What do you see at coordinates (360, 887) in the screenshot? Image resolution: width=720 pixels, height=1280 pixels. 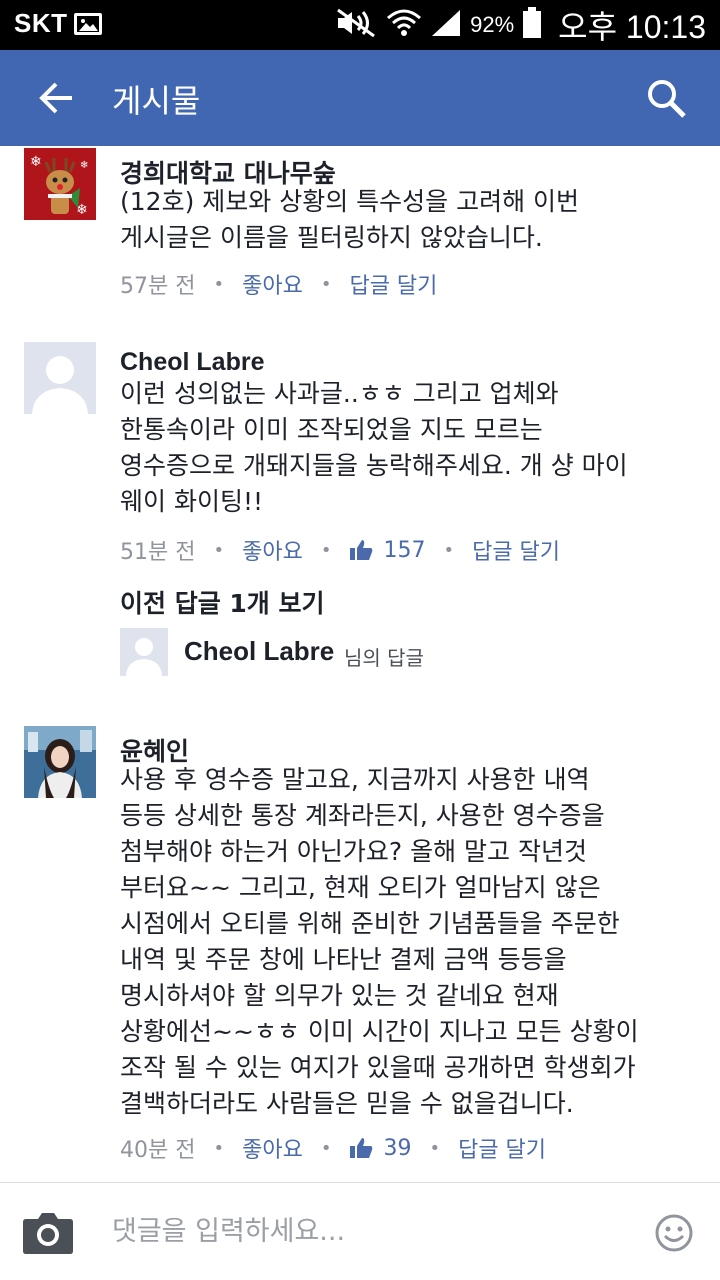 I see `comment-line: 부터요~~ 그리고, 현재 오티가 얼마남지 않은` at bounding box center [360, 887].